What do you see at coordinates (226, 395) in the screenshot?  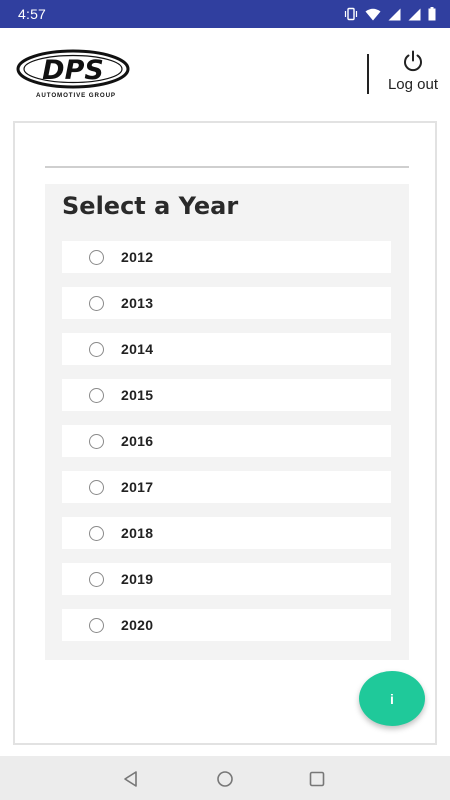 I see `year-option-2015: 2015` at bounding box center [226, 395].